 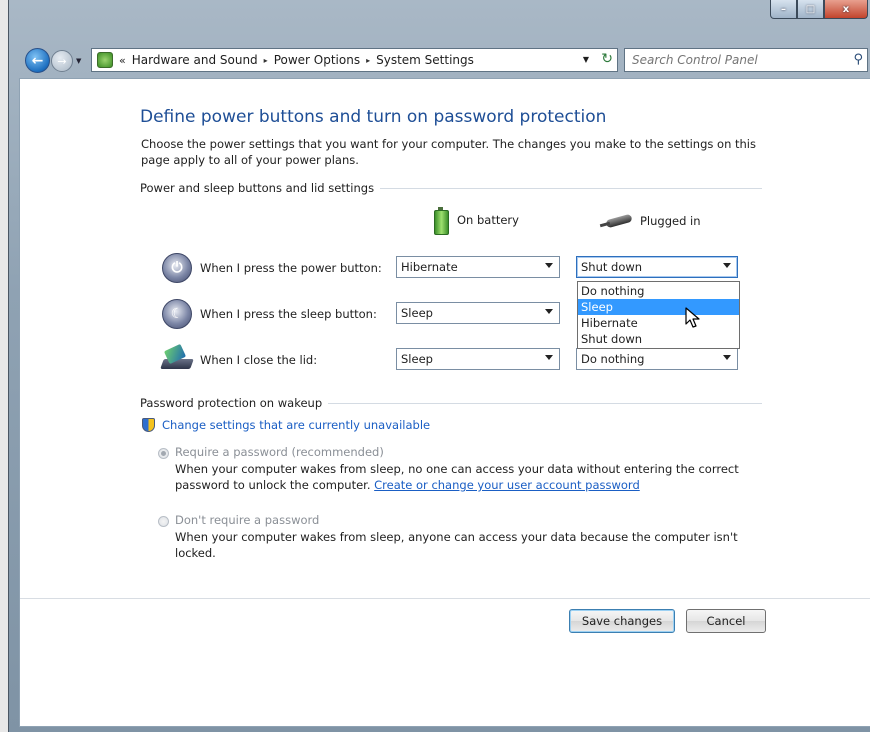 What do you see at coordinates (417, 313) in the screenshot?
I see `sleep-button-battery-value: Sleep` at bounding box center [417, 313].